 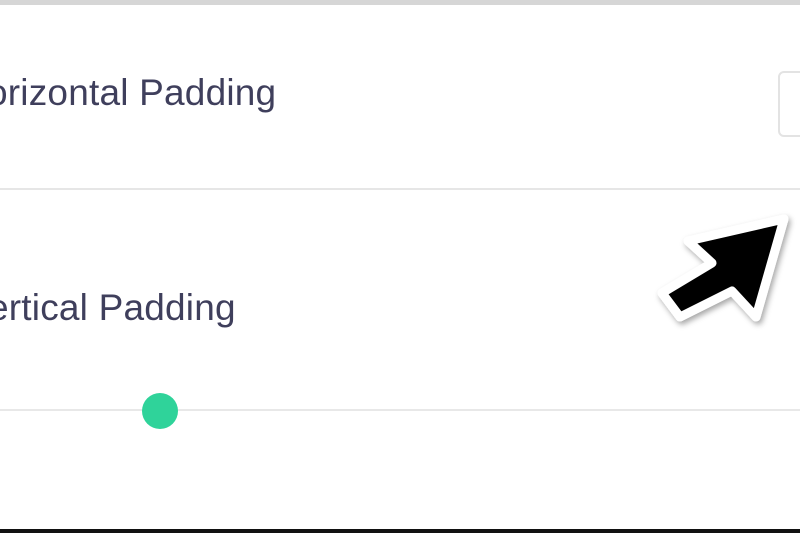 I want to click on vertical-padding-slider-track, so click(x=400, y=410).